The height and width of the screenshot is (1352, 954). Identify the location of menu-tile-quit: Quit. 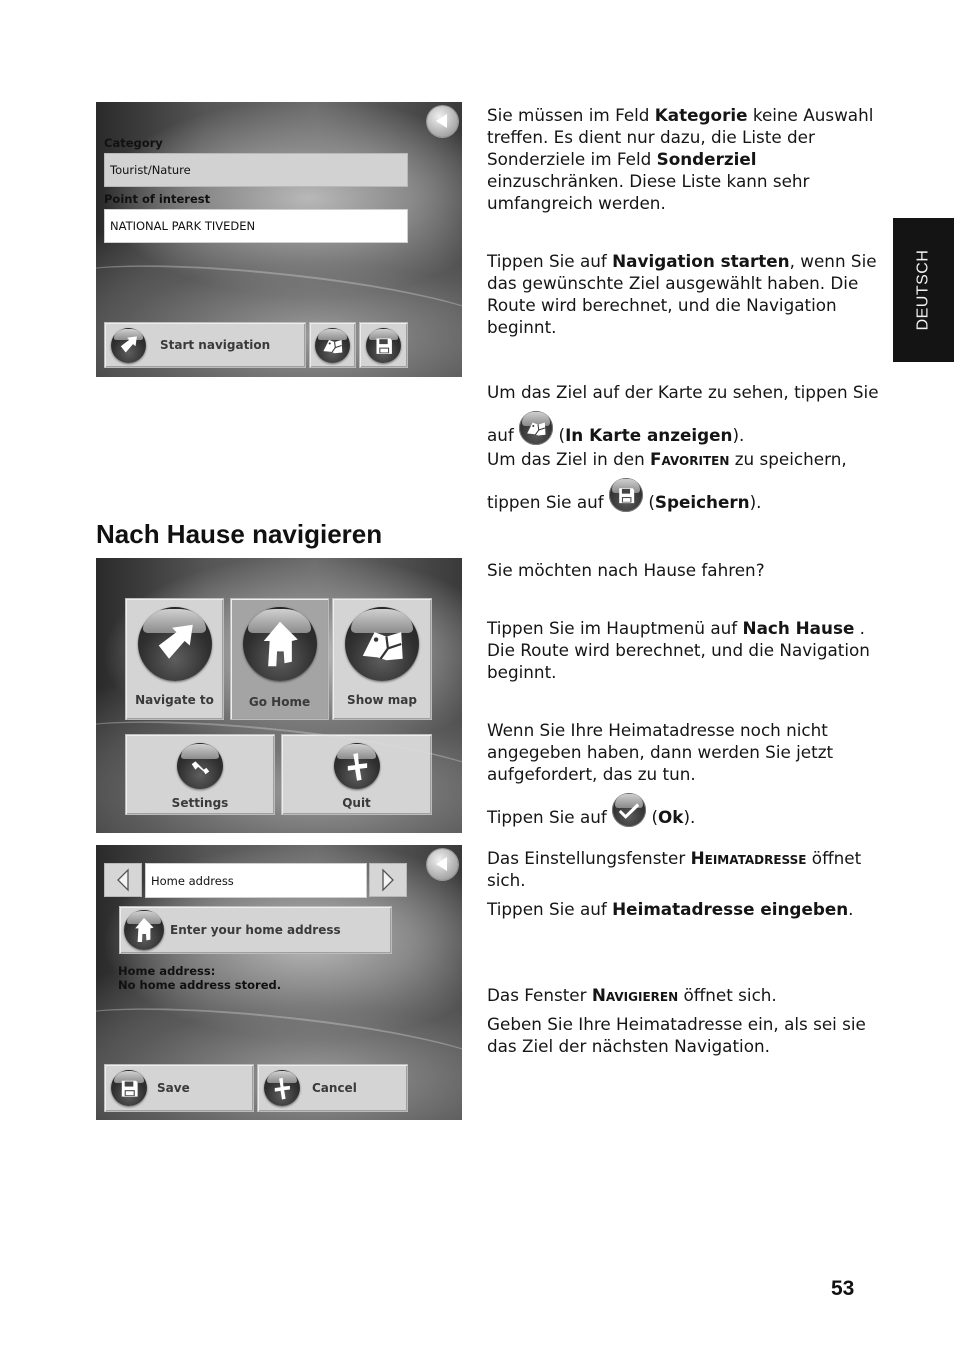
(356, 774).